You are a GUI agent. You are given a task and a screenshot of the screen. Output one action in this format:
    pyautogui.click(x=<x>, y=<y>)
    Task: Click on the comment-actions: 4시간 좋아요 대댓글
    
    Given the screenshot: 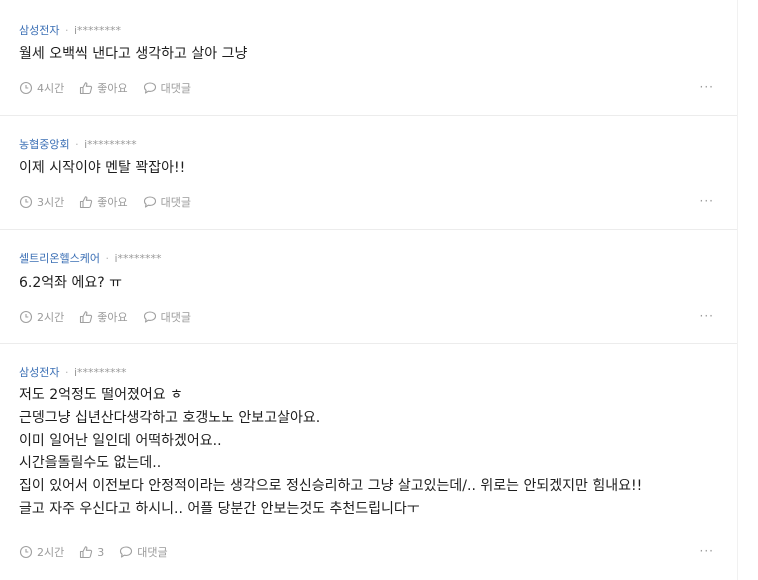 What is the action you would take?
    pyautogui.click(x=112, y=88)
    